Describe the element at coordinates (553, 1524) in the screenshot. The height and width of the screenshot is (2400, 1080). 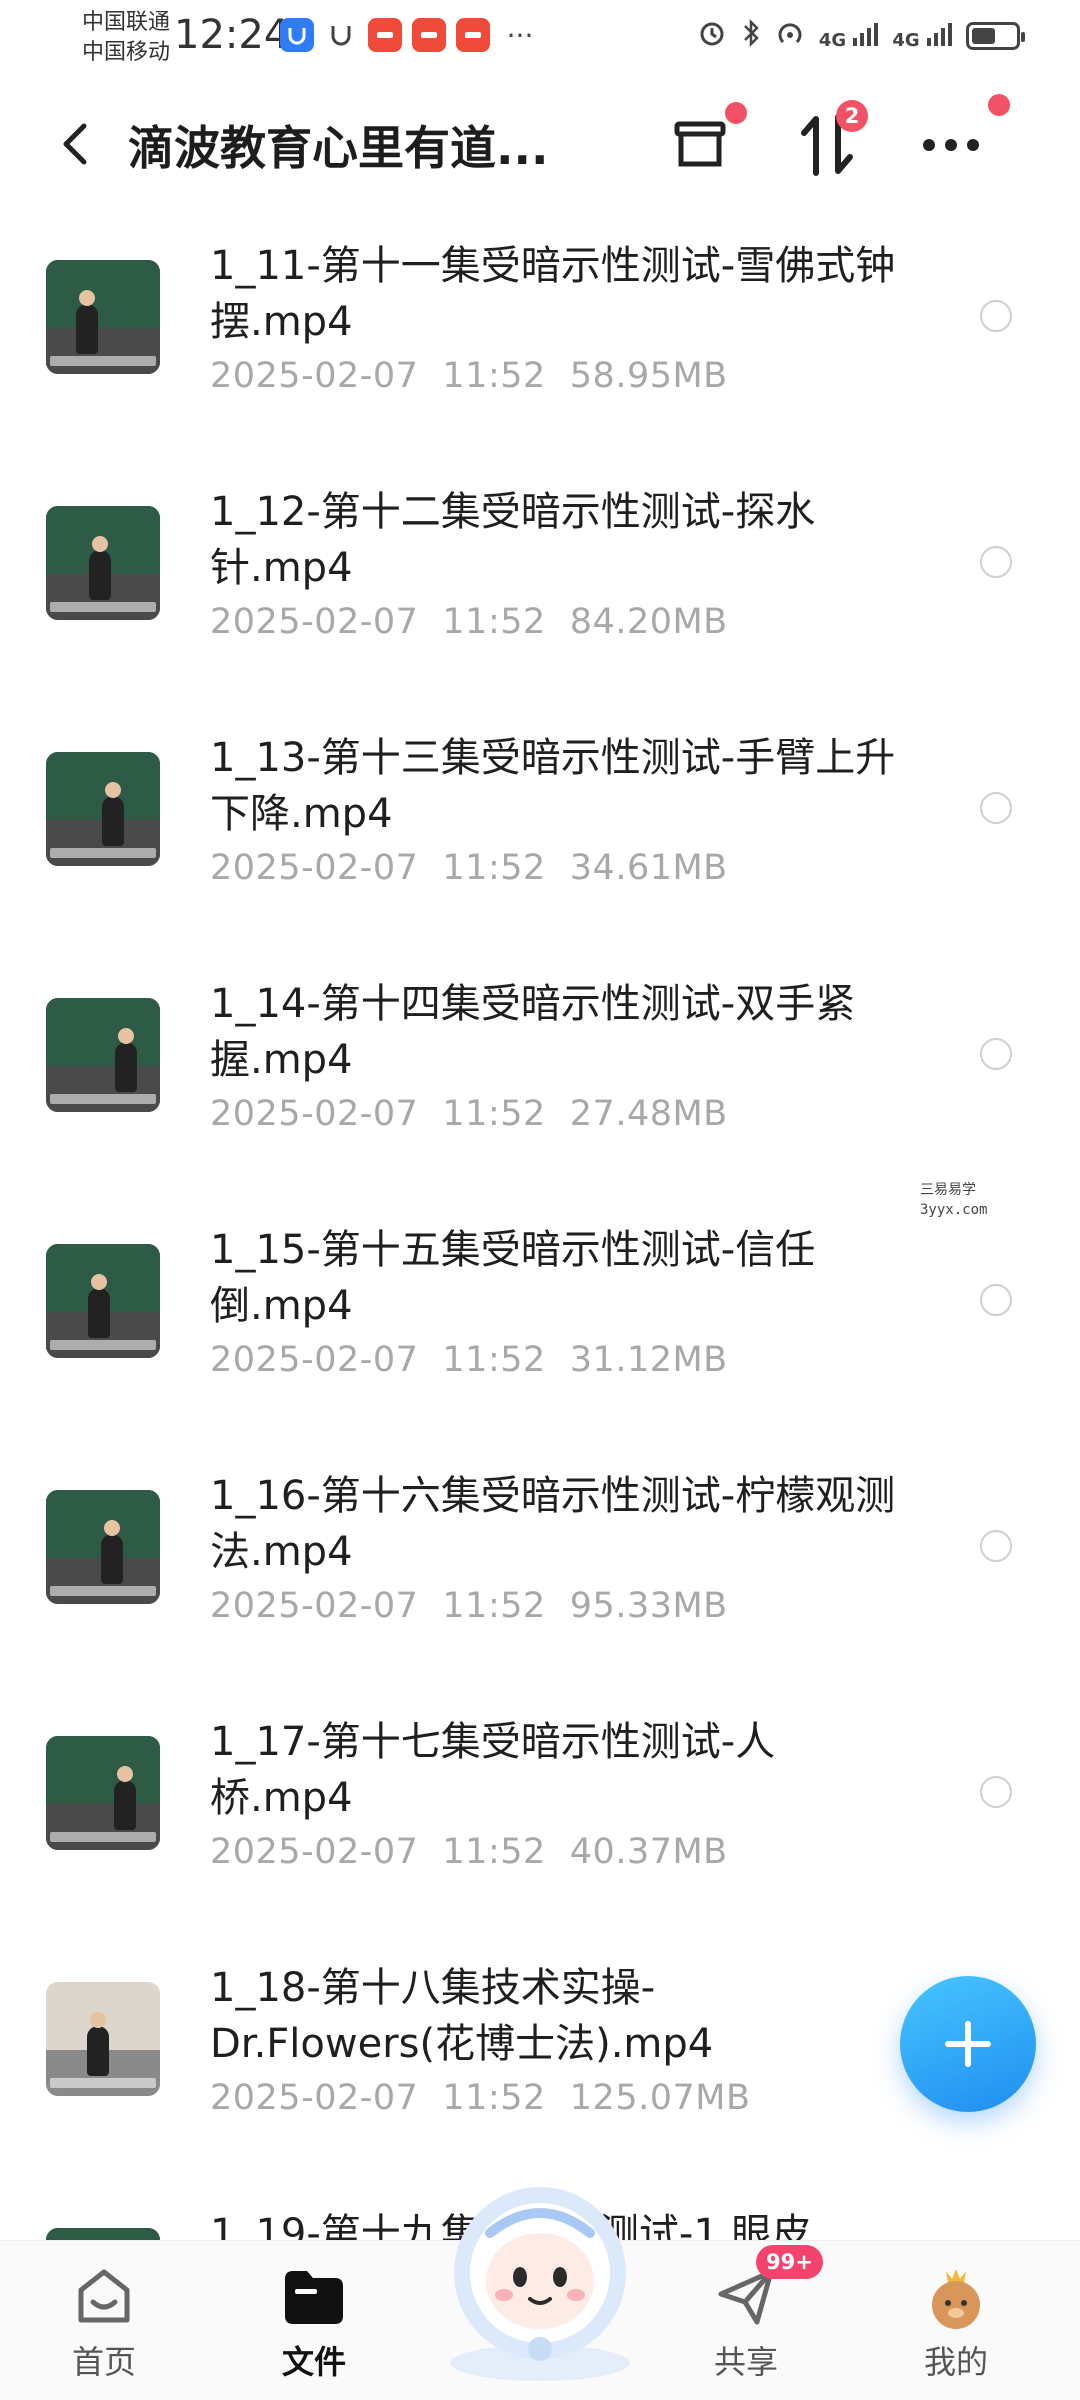
I see `file-name: 1_16-第十六集受暗示性测试-柠檬观测法.mp4` at that location.